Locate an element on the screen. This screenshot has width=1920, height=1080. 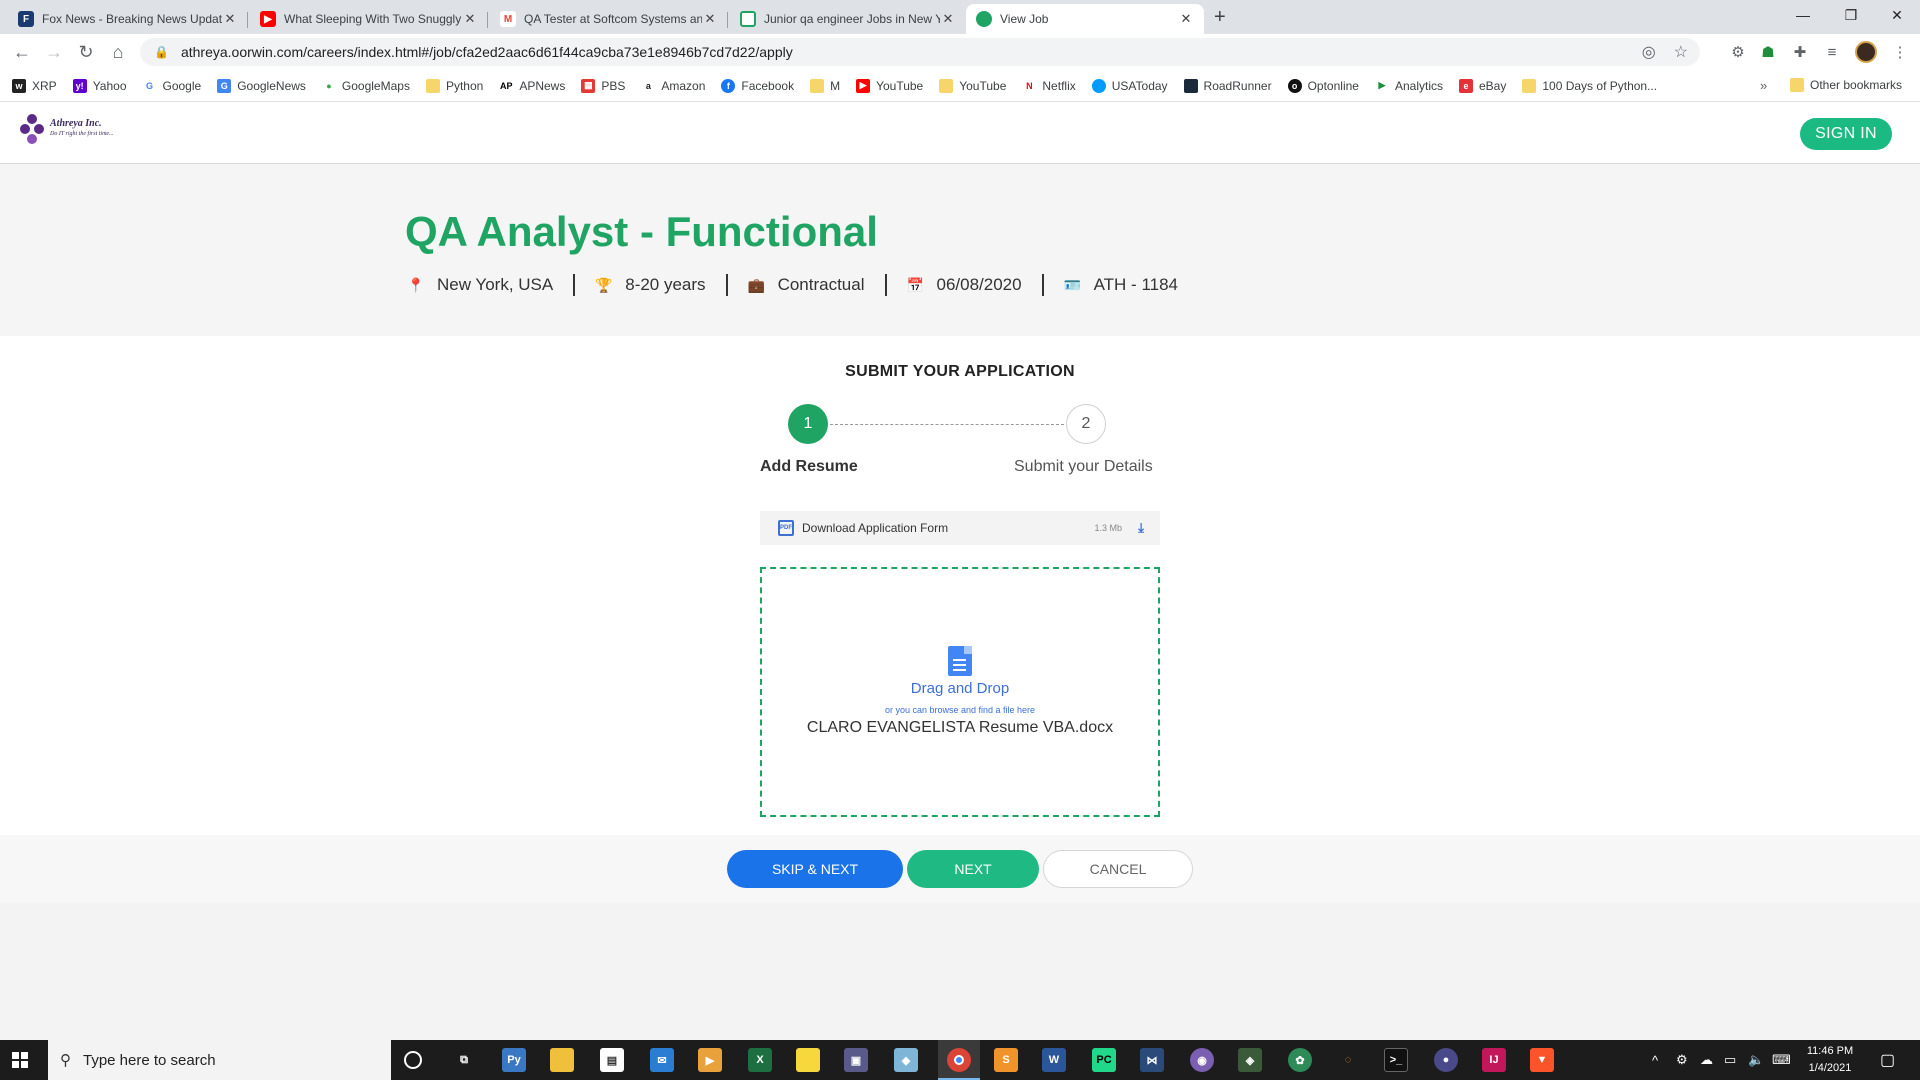
browser-tab: Junior qa engineer Jobs in New Y ✕ is located at coordinates (848, 19).